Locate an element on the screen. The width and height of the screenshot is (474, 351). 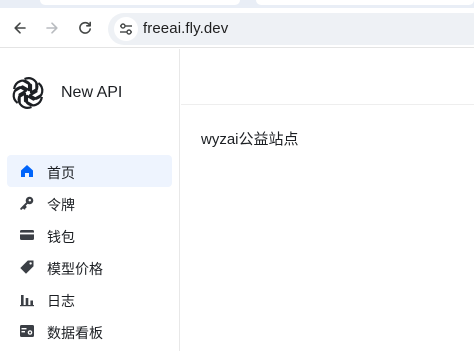
app-name: New API is located at coordinates (92, 92).